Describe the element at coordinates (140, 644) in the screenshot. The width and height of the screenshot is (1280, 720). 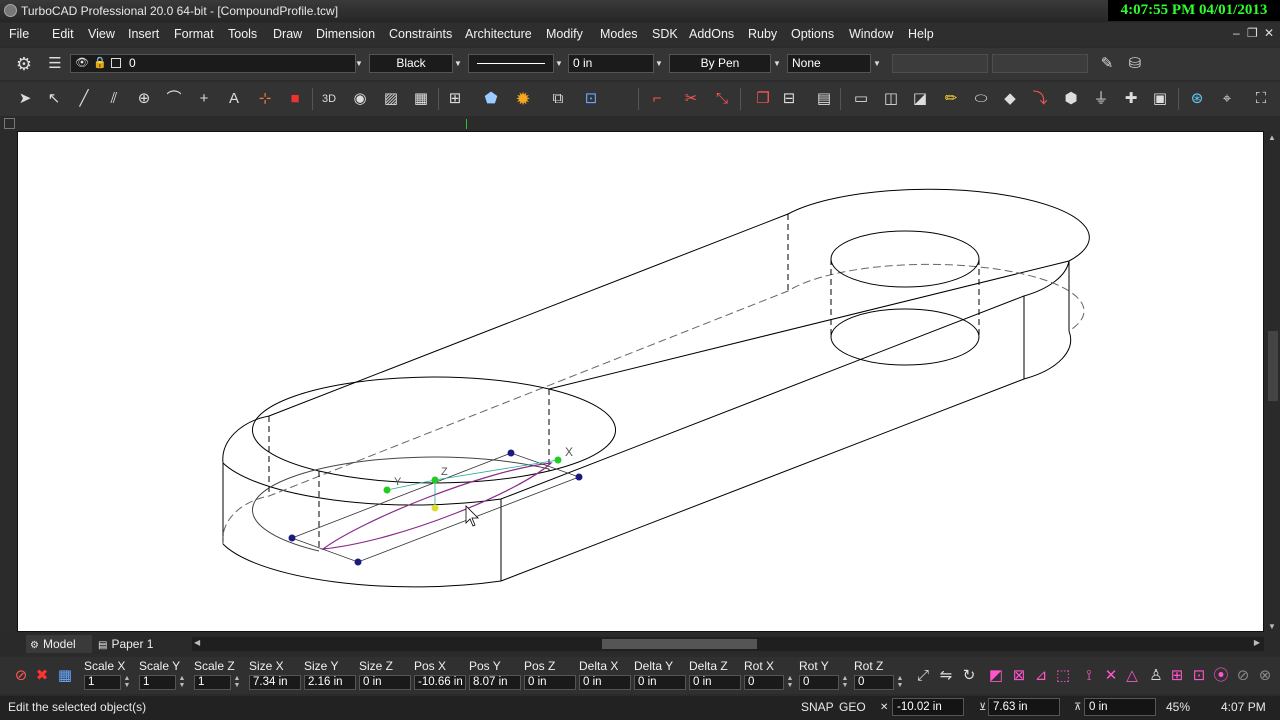
I see `tab-paper-1: ▤ Paper 1` at that location.